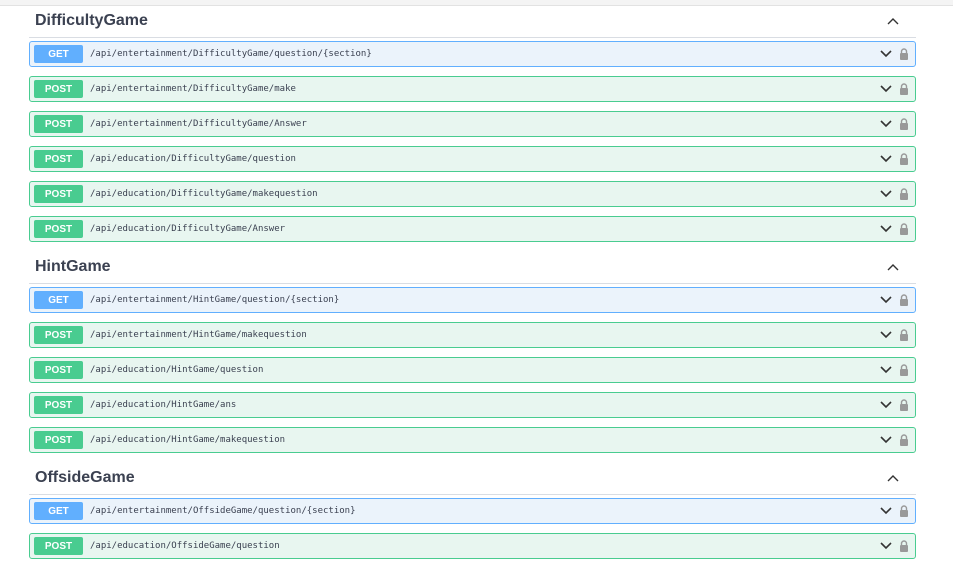  What do you see at coordinates (193, 89) in the screenshot?
I see `operation-path: /api/entertainment/DifficultyGame/make` at bounding box center [193, 89].